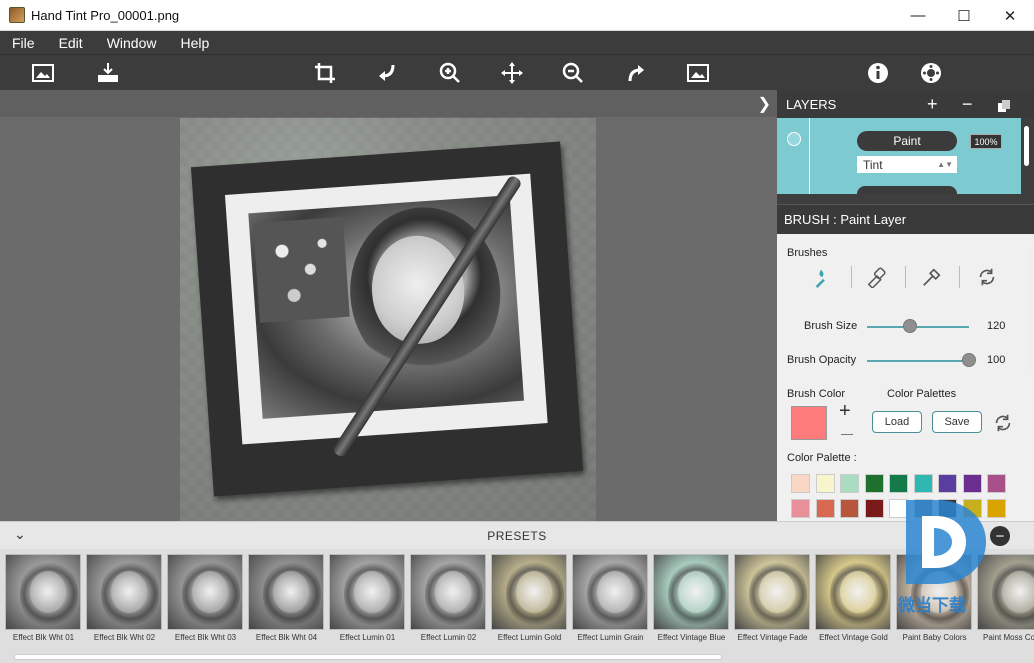 The height and width of the screenshot is (663, 1034). What do you see at coordinates (877, 277) in the screenshot?
I see `eraser-brush-icon` at bounding box center [877, 277].